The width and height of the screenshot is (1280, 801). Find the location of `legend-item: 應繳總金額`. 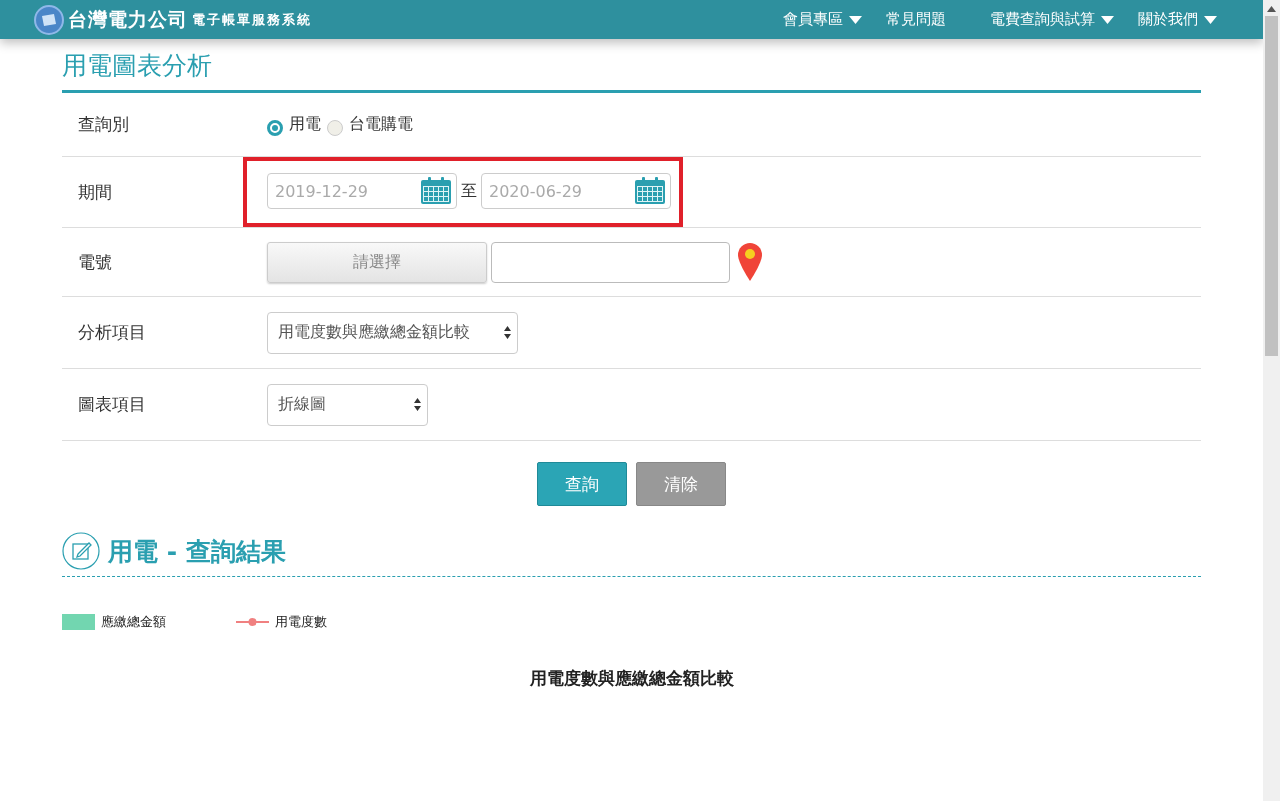

legend-item: 應繳總金額 is located at coordinates (114, 622).